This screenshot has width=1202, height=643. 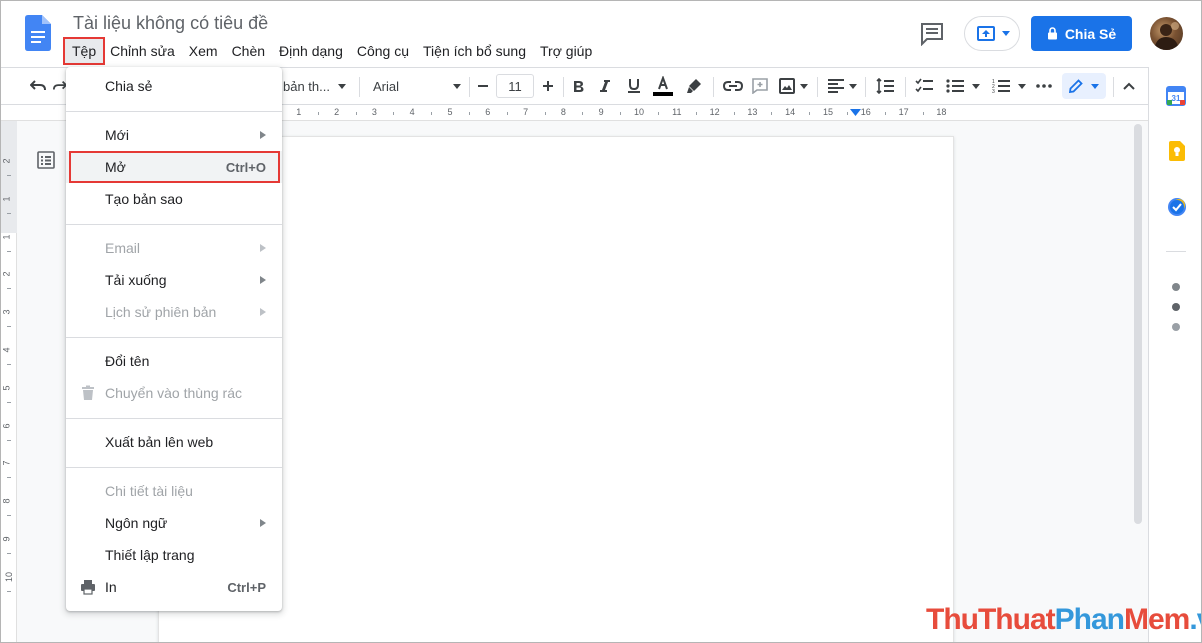 I want to click on ruler-tick-label: 8, so click(x=6, y=501).